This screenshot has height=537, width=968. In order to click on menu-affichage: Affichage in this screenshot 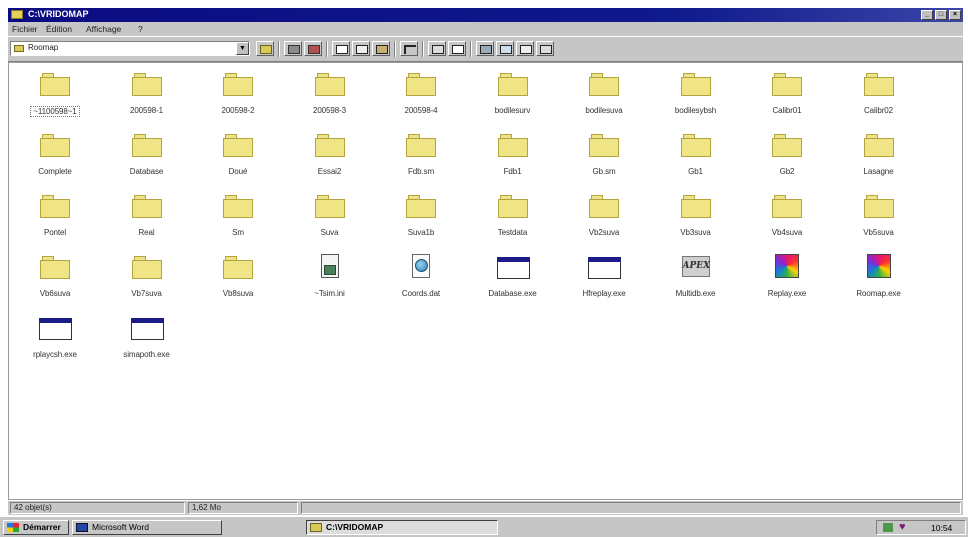, I will do `click(103, 29)`.